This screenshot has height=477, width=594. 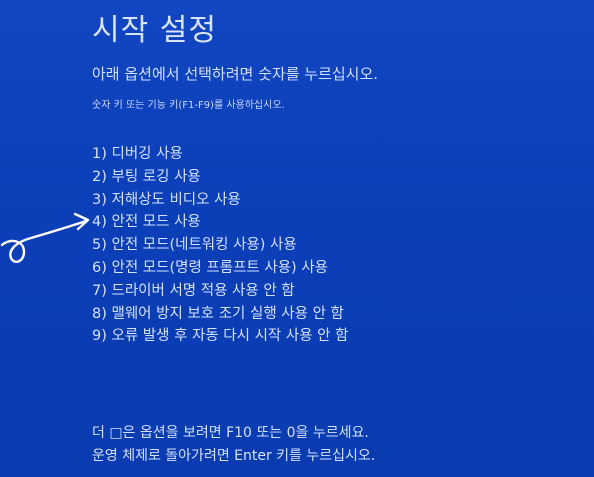 I want to click on page-title: 시작 설정, so click(x=154, y=30).